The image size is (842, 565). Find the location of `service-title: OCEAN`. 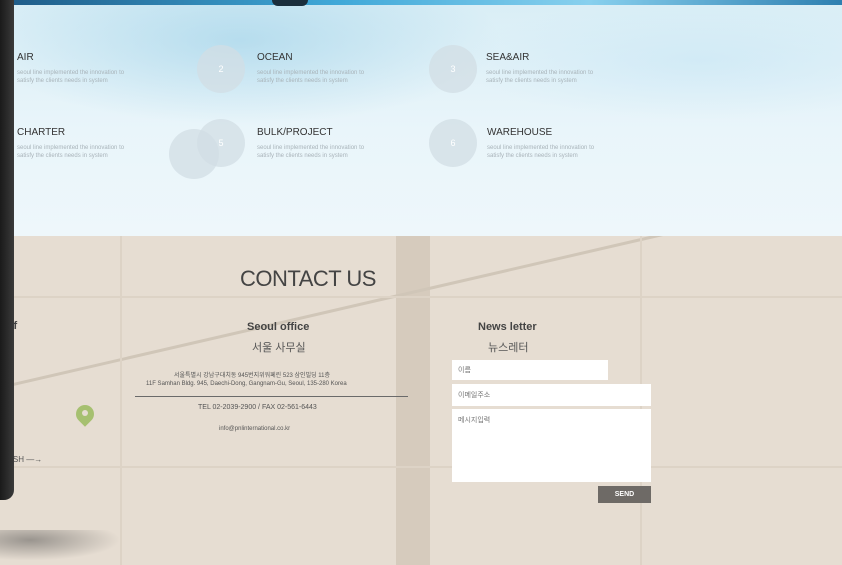

service-title: OCEAN is located at coordinates (275, 57).